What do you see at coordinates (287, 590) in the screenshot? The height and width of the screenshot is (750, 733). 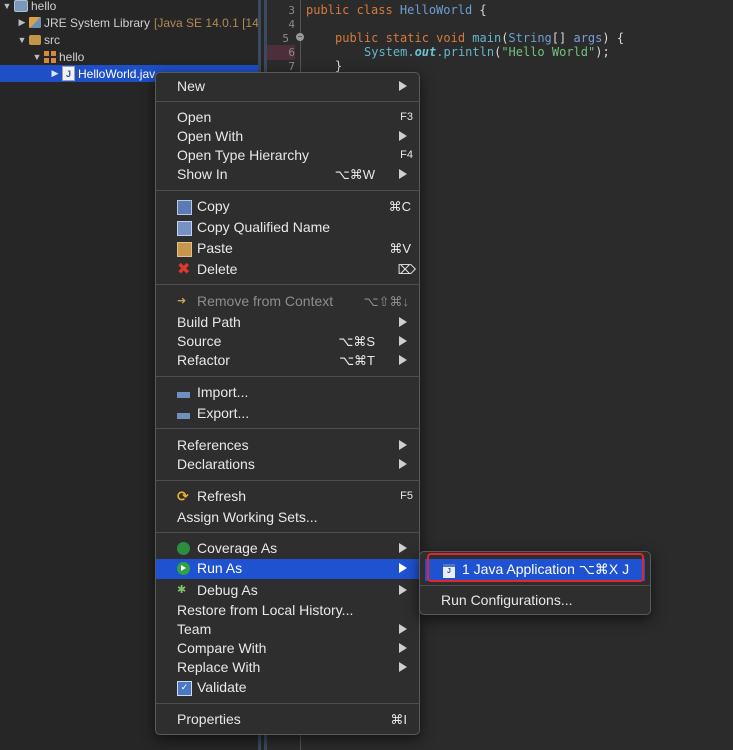 I see `menu-item-debug-as: ✱ Debug As` at bounding box center [287, 590].